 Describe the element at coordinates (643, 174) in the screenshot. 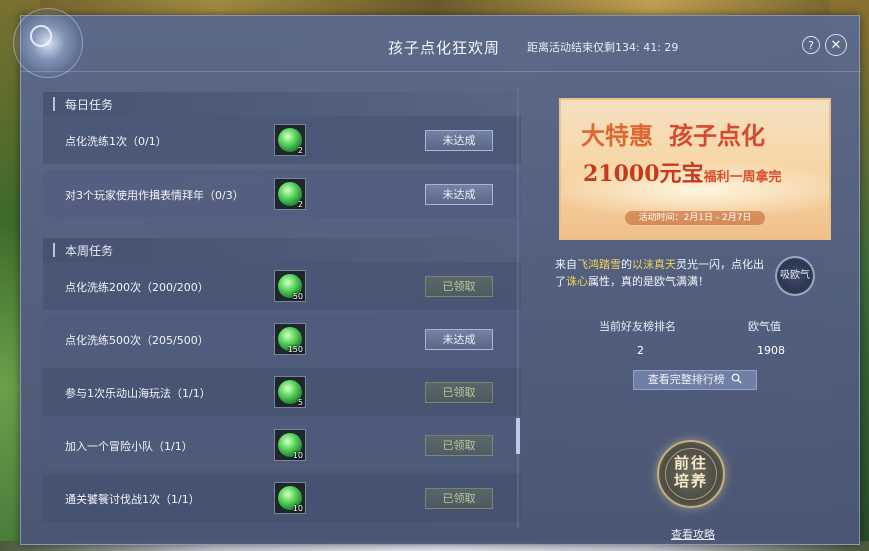

I see `banner-amount: 21000元宝` at that location.